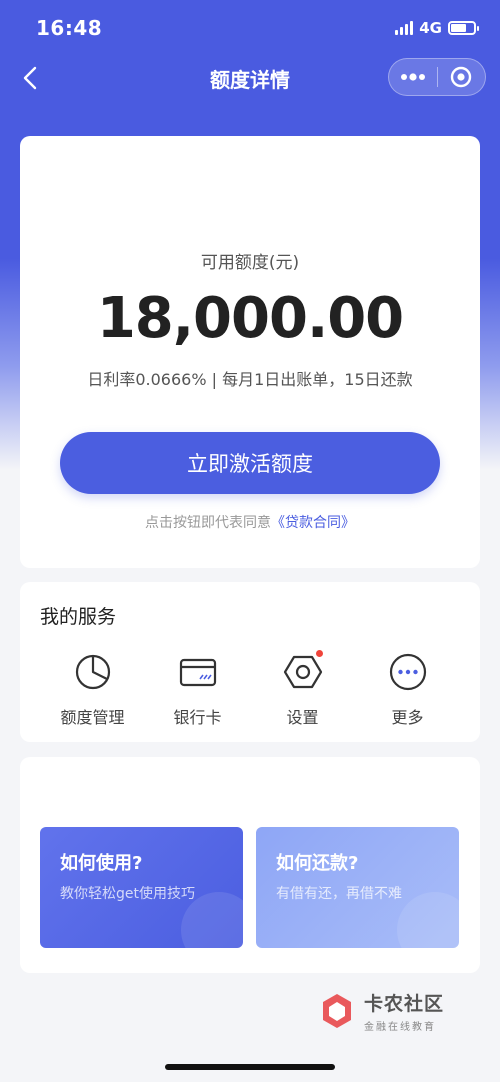 The height and width of the screenshot is (1082, 500). What do you see at coordinates (319, 653) in the screenshot?
I see `notification-dot` at bounding box center [319, 653].